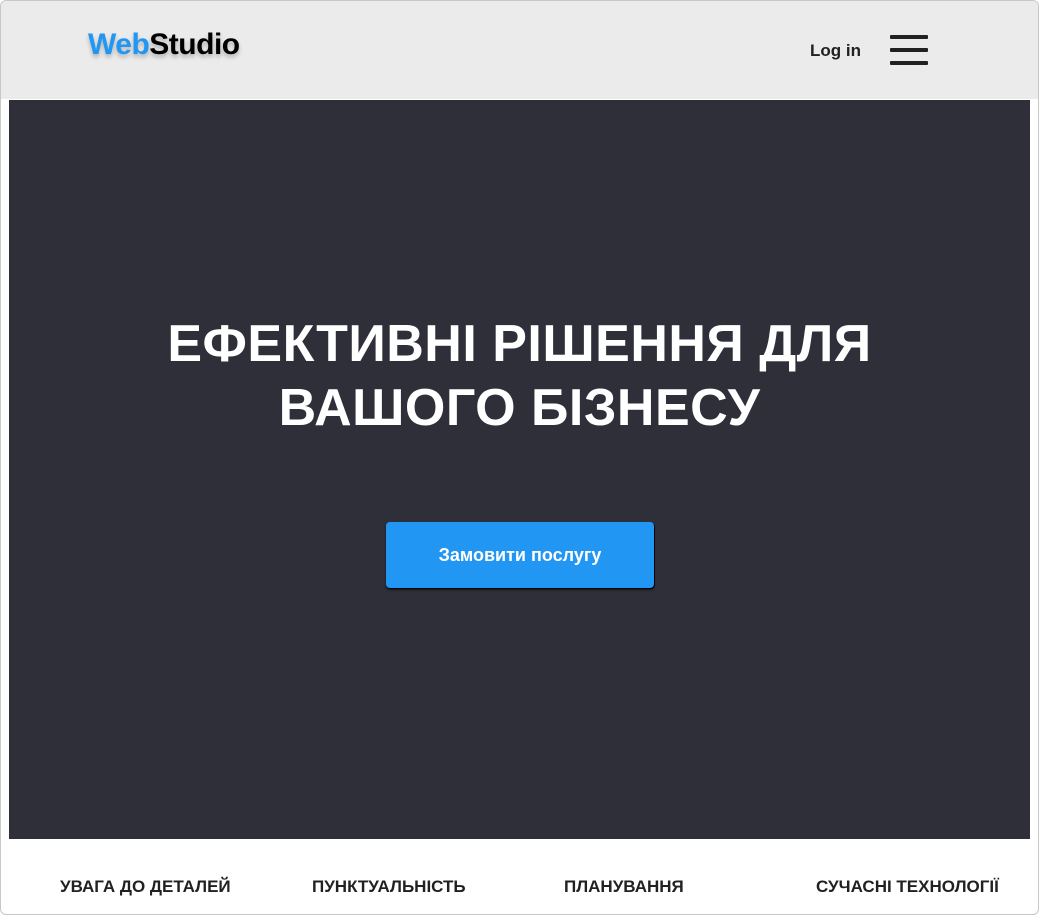 This screenshot has width=1039, height=915. What do you see at coordinates (624, 886) in the screenshot?
I see `feature-planning: ПЛАНУВАННЯ` at bounding box center [624, 886].